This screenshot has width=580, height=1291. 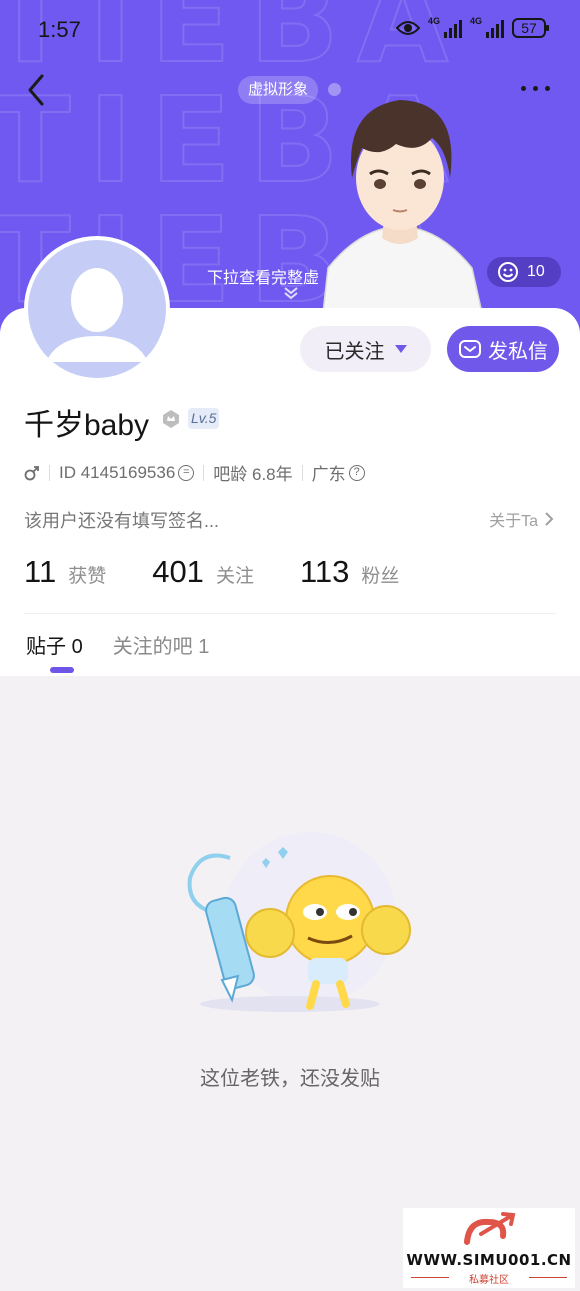 I want to click on more-icon, so click(x=535, y=88).